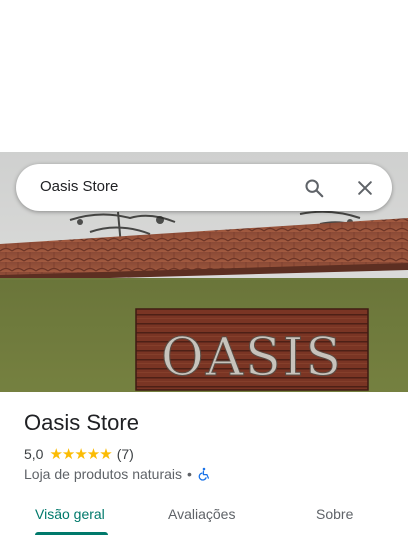 The height and width of the screenshot is (544, 408). Describe the element at coordinates (125, 454) in the screenshot. I see `review-count: (7)` at that location.